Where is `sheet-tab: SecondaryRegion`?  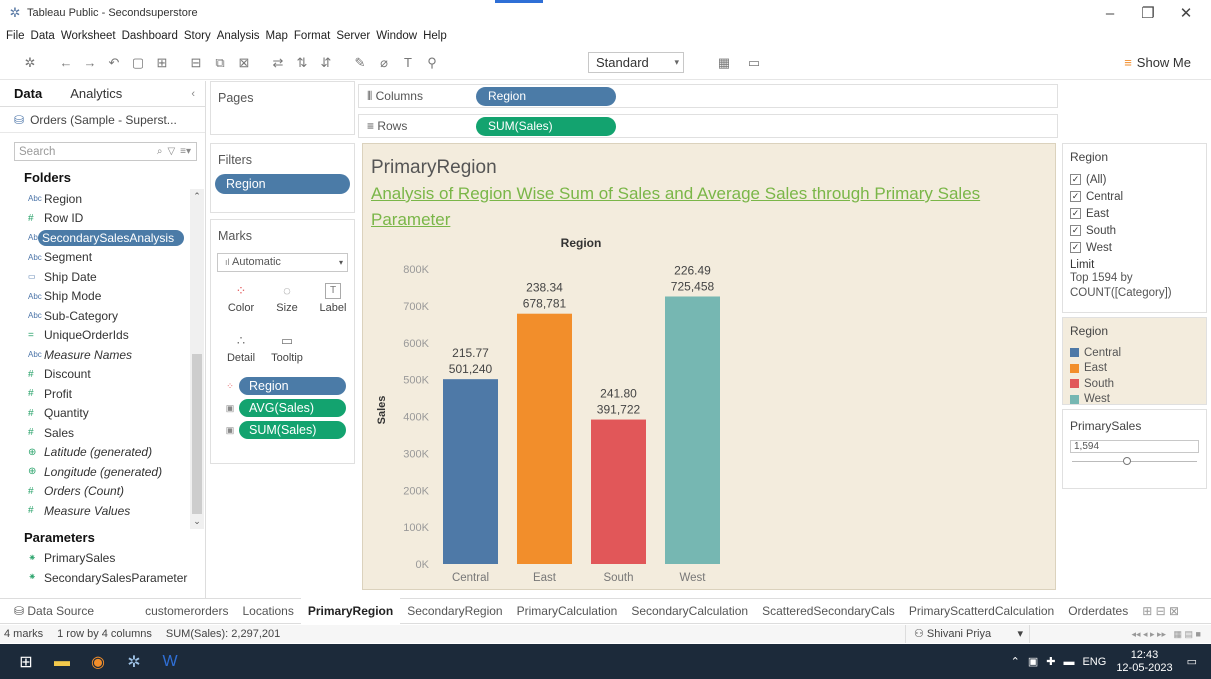 sheet-tab: SecondaryRegion is located at coordinates (454, 611).